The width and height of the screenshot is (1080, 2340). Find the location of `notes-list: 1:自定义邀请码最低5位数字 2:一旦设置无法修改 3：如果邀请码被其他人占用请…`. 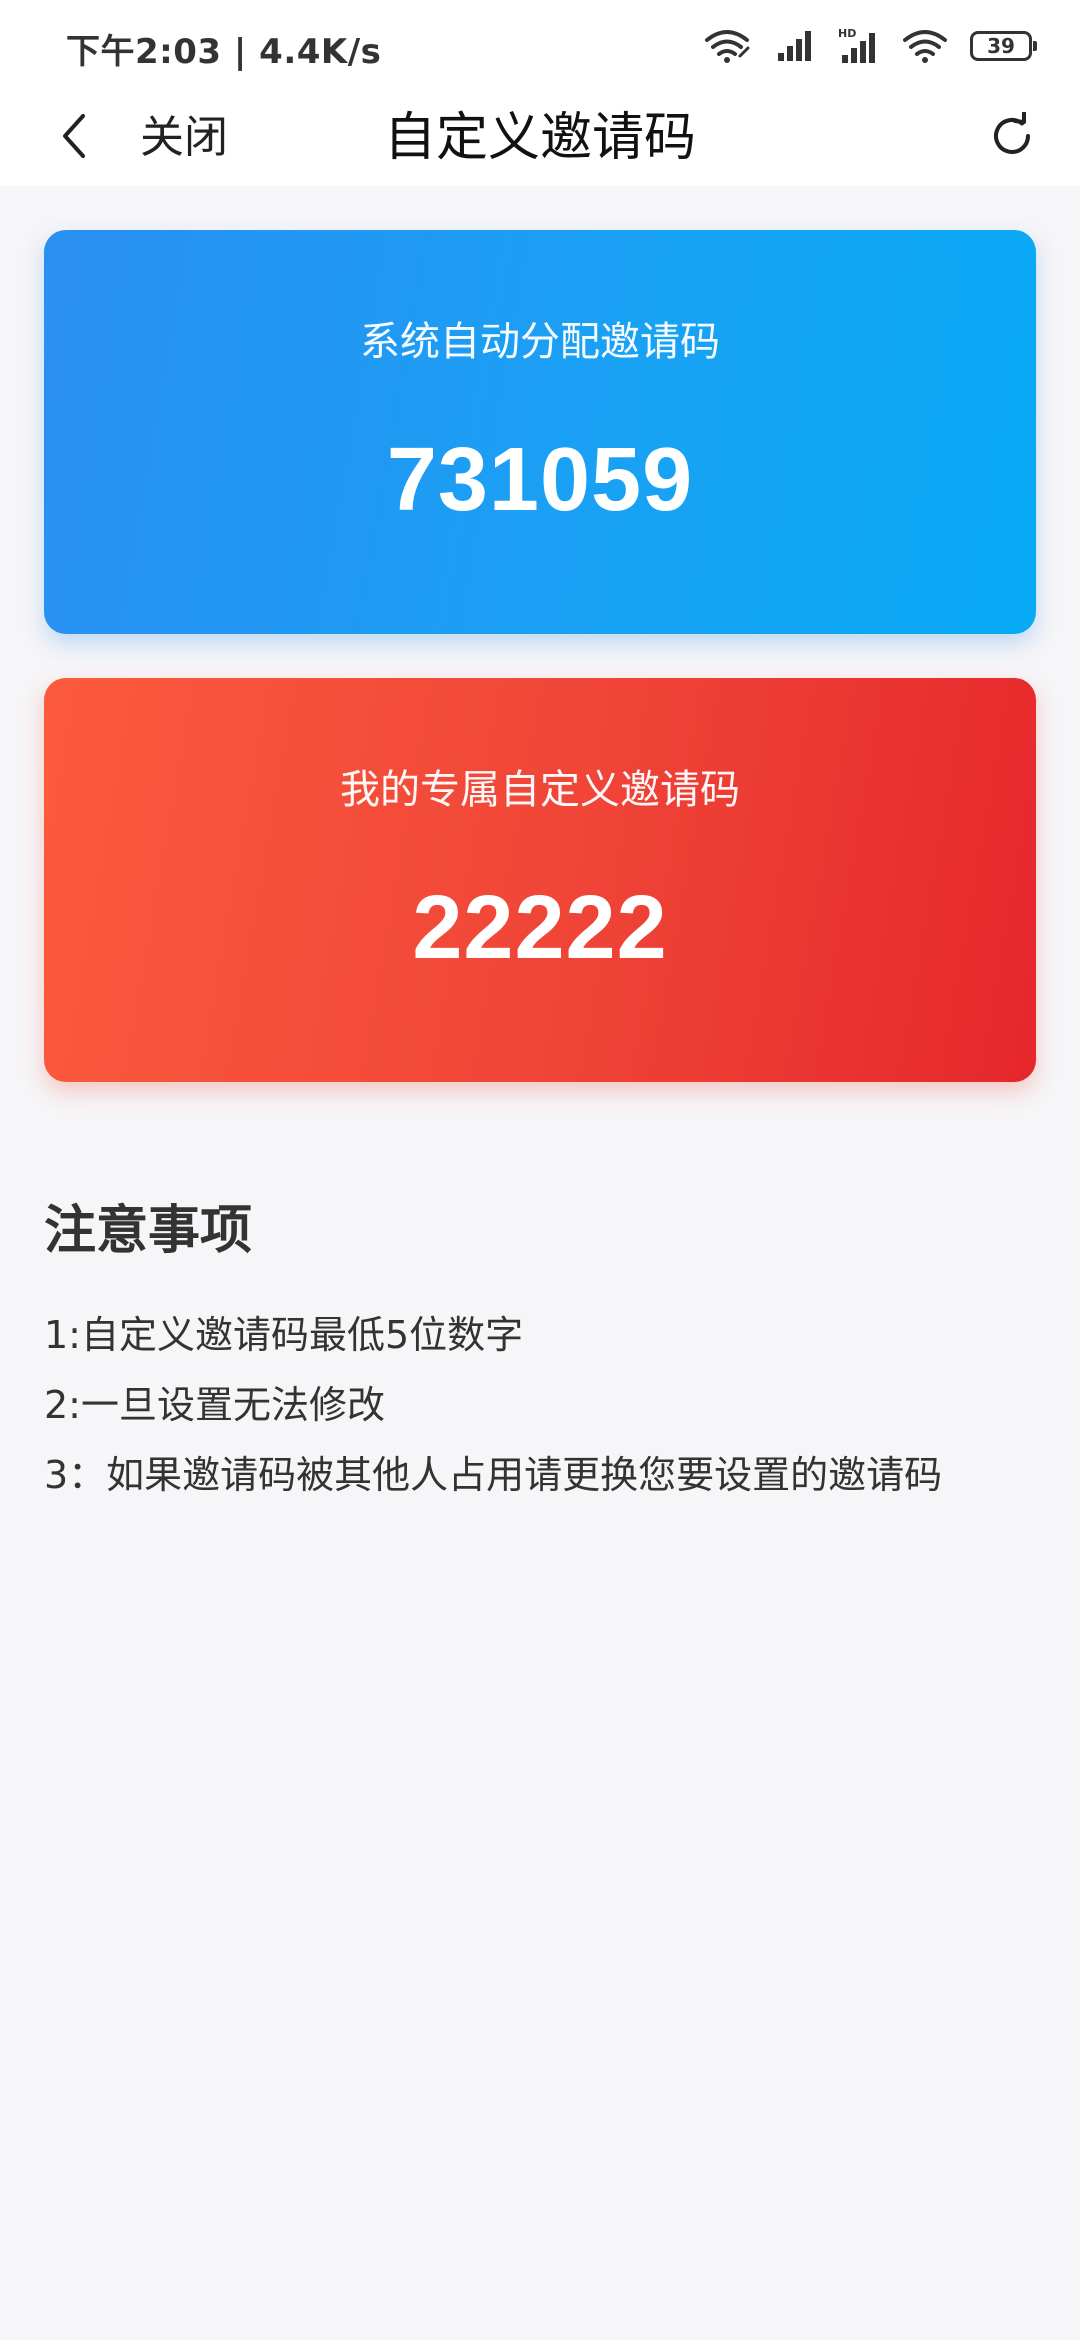

notes-list: 1:自定义邀请码最低5位数字 2:一旦设置无法修改 3：如果邀请码被其他人占用请… is located at coordinates (544, 1405).